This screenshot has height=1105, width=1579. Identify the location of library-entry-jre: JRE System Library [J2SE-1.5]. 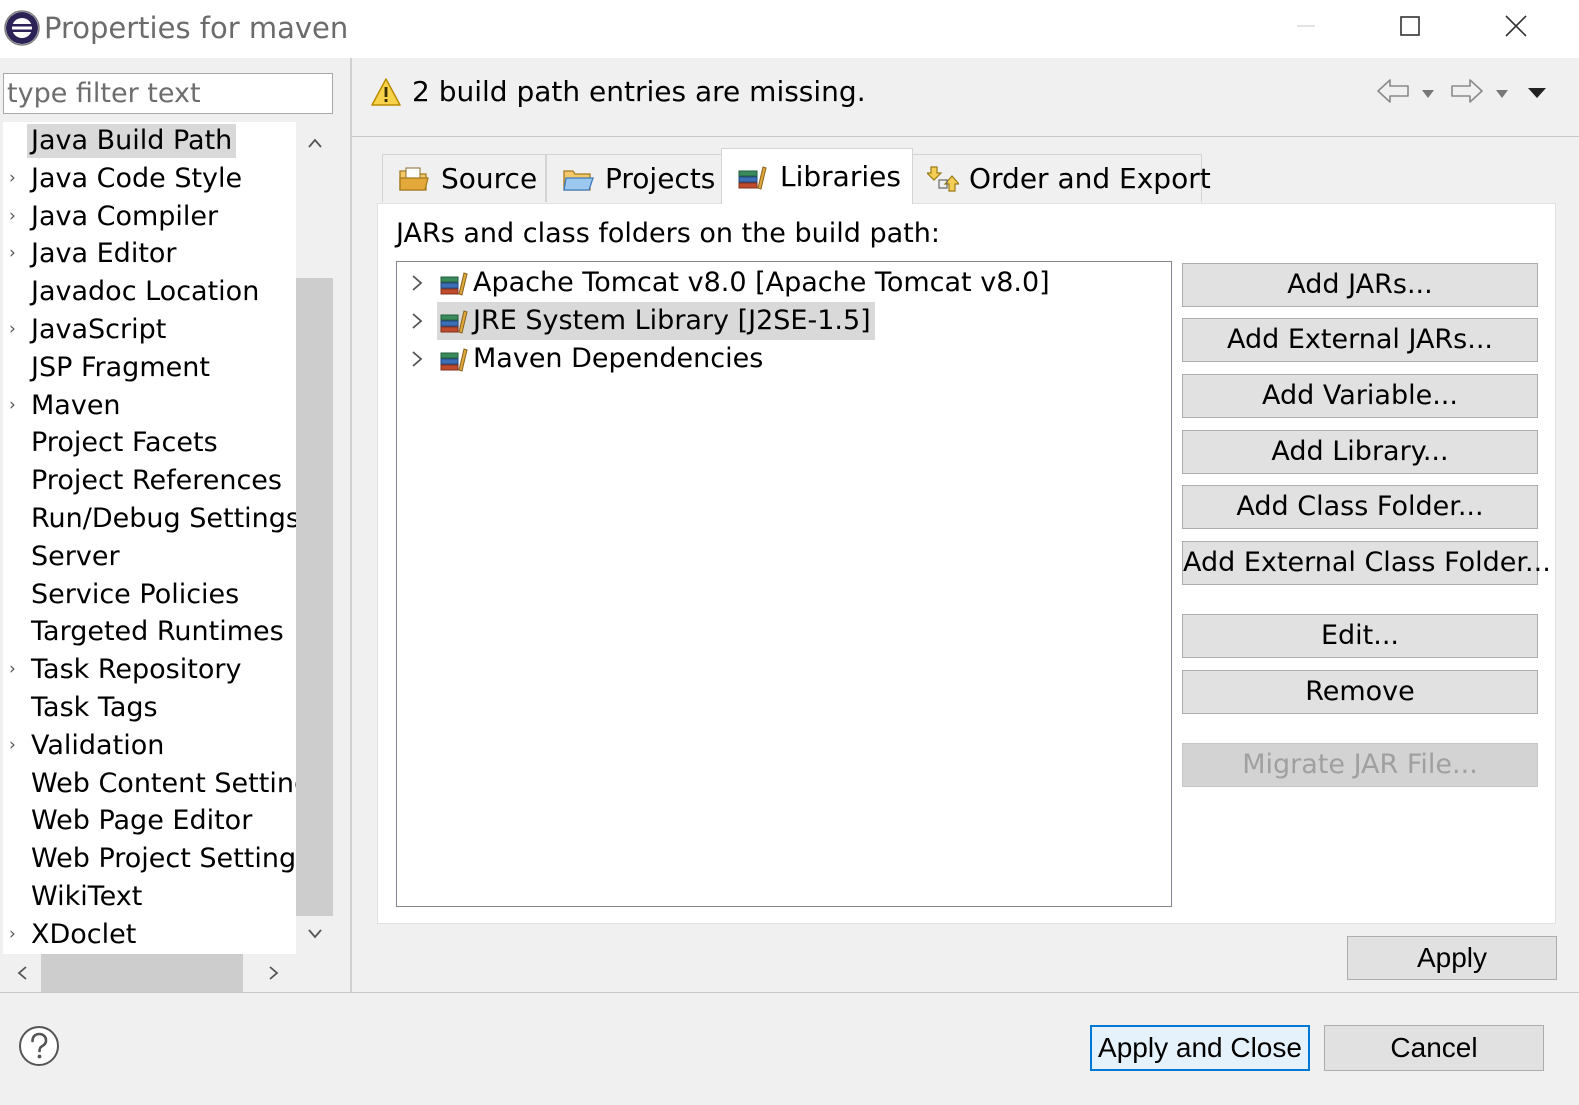
(636, 321).